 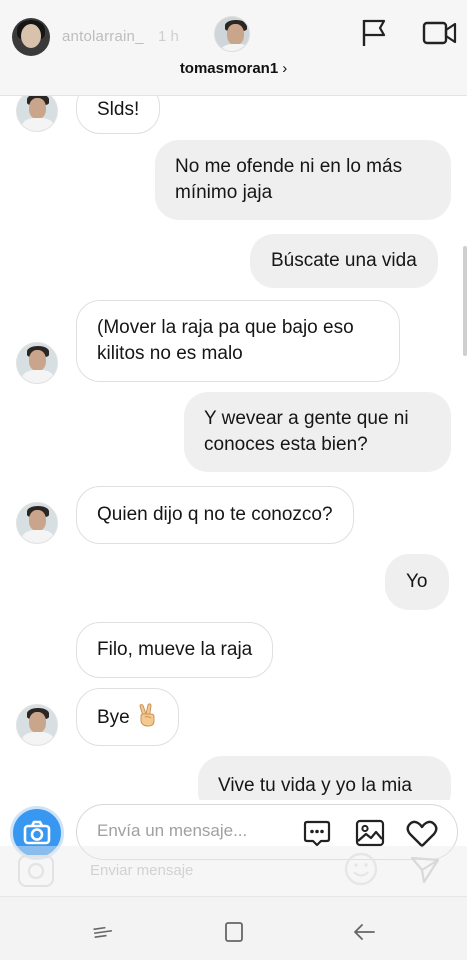 I want to click on scrollbar, so click(x=465, y=301).